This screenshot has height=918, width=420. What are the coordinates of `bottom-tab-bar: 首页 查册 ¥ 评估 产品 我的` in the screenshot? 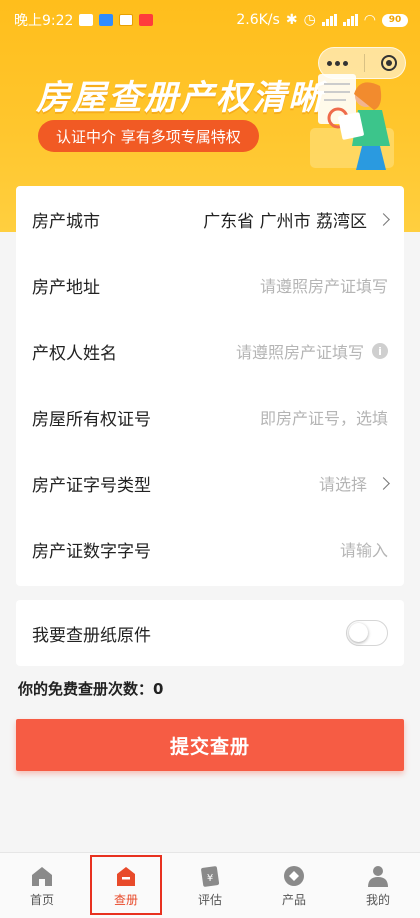 It's located at (210, 885).